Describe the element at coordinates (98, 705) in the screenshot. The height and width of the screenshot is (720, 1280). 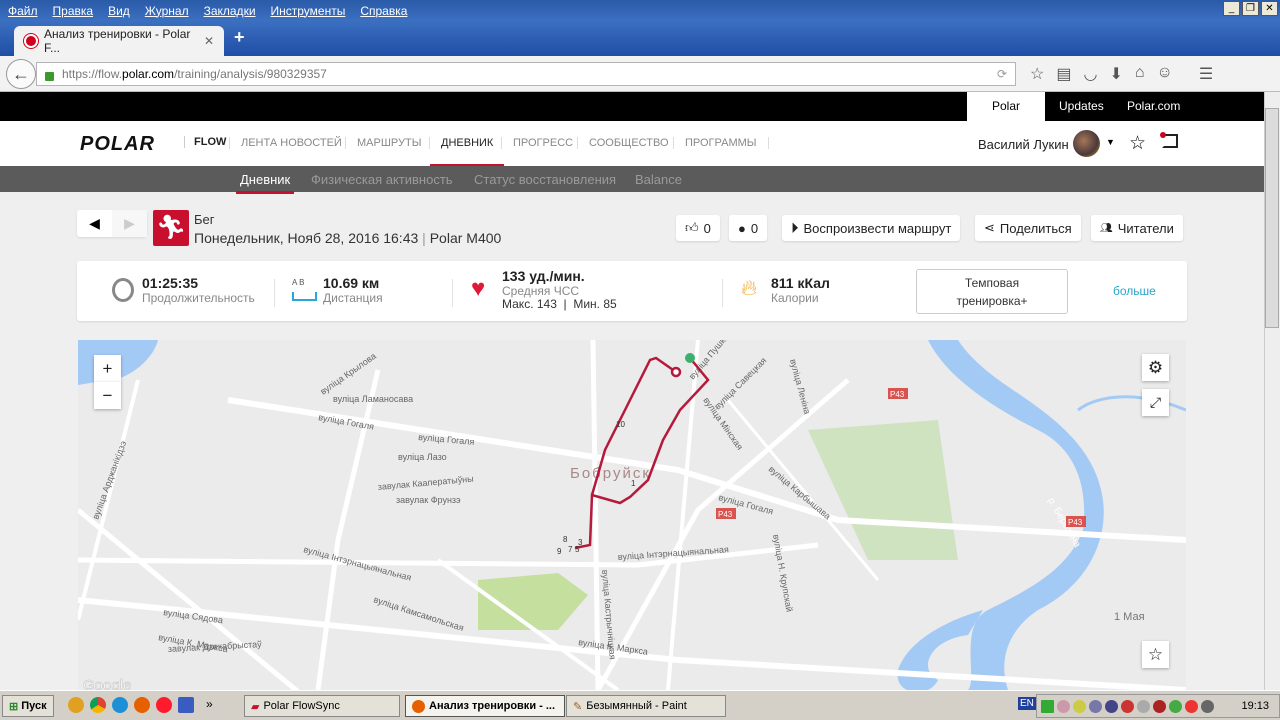
I see `chrome-icon` at that location.